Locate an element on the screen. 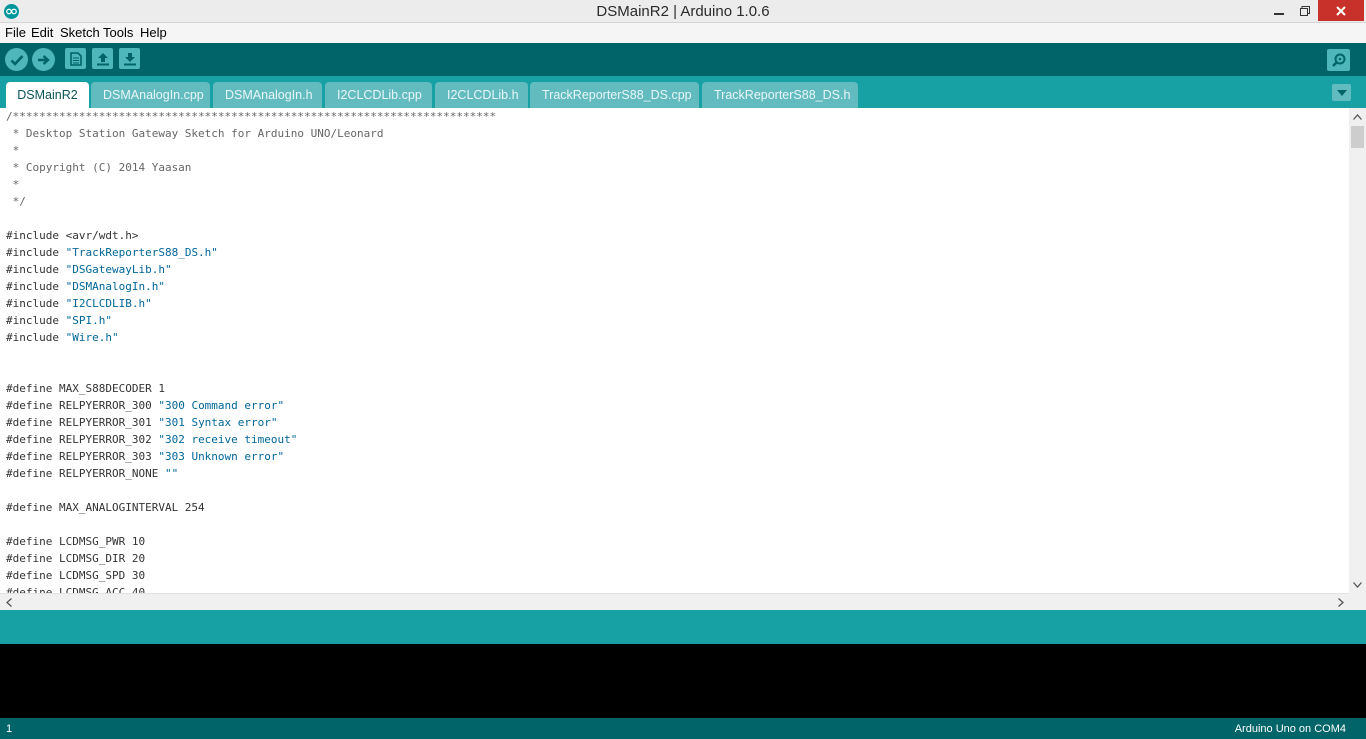 This screenshot has width=1366, height=739. tab-dsmanalogin-h: DSMAnalogIn.h is located at coordinates (267, 95).